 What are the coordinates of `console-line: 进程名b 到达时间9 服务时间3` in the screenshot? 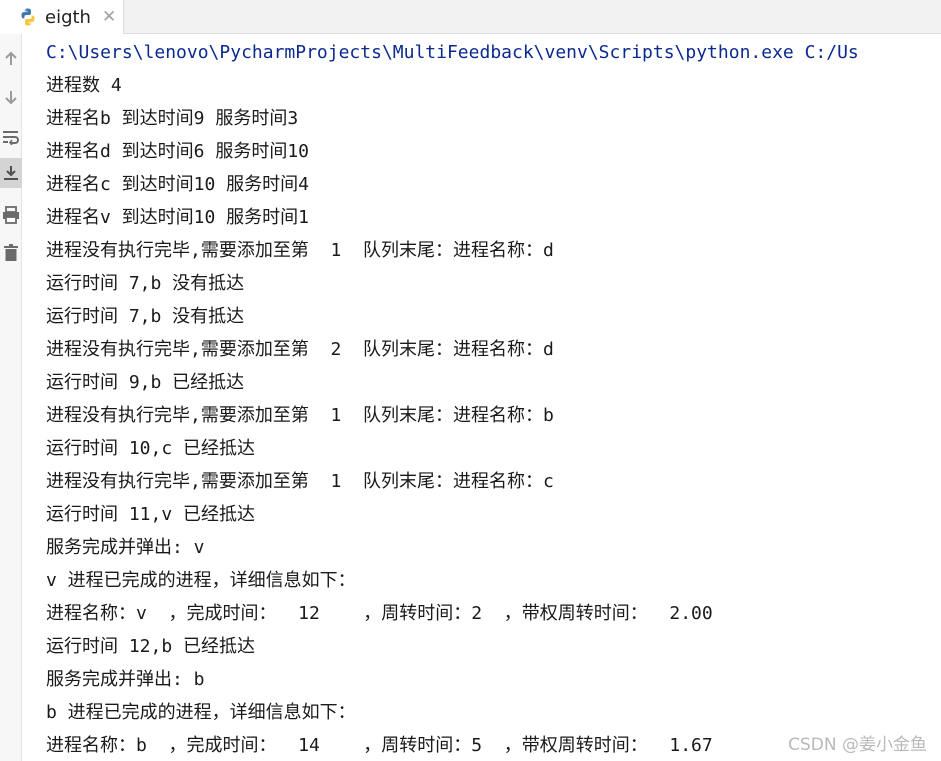 It's located at (172, 118).